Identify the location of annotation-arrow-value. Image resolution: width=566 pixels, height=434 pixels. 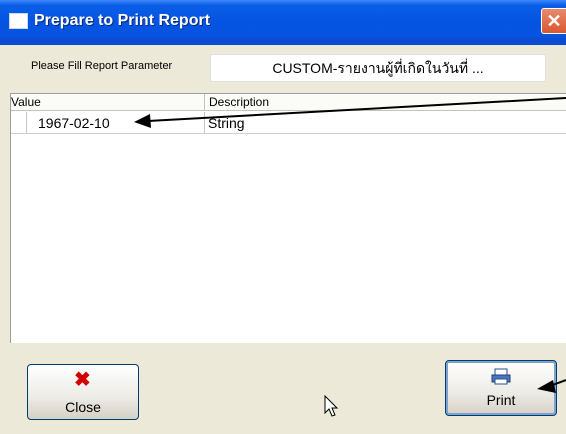
(356, 109).